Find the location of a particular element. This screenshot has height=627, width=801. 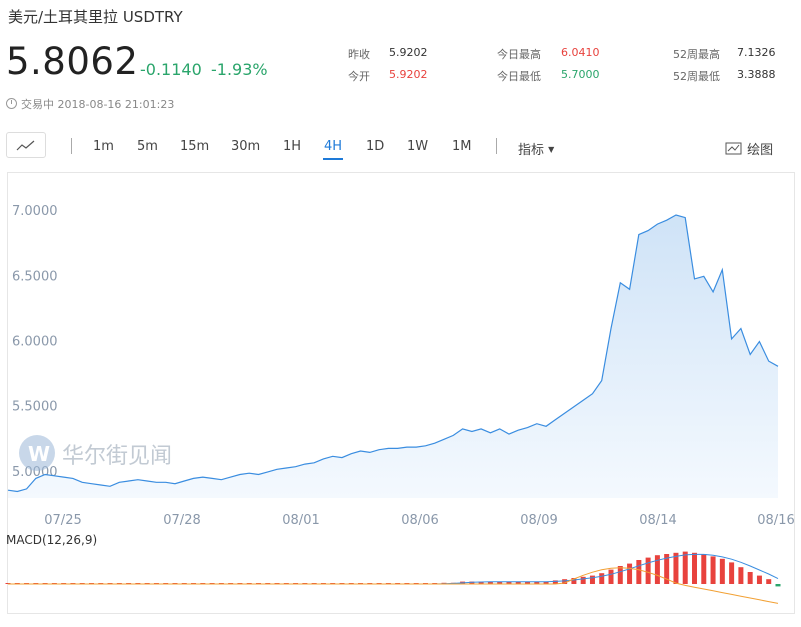

x-tick-label: 07/25 is located at coordinates (62, 520).